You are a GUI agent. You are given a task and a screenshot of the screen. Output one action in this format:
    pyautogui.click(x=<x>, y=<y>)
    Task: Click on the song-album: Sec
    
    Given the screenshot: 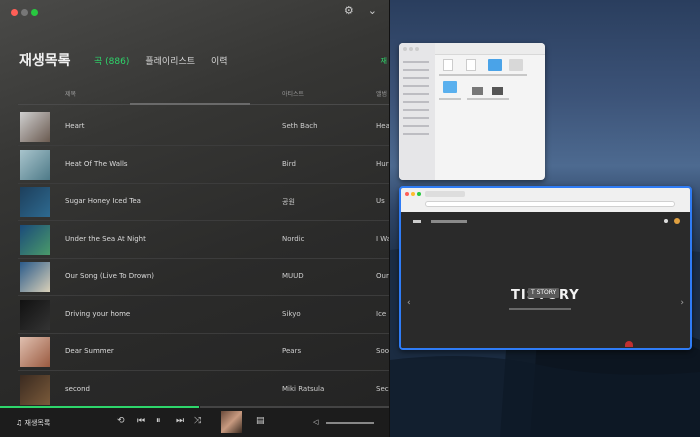 What is the action you would take?
    pyautogui.click(x=382, y=389)
    